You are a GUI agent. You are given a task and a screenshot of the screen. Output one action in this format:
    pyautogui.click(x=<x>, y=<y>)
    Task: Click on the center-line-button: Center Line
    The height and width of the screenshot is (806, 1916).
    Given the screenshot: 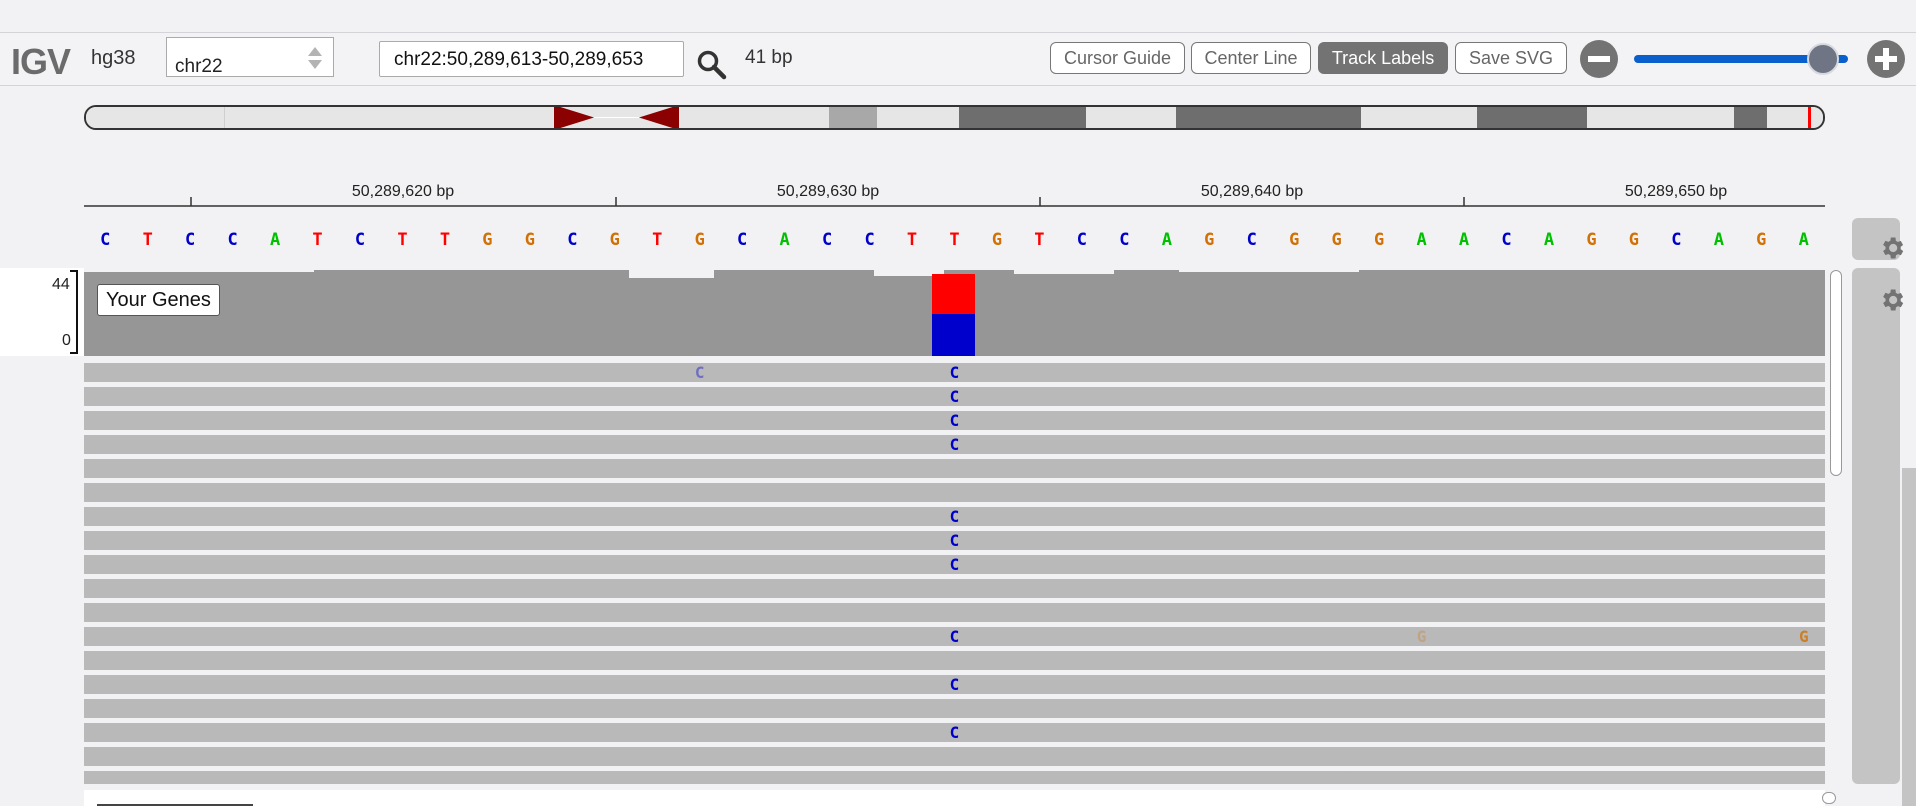 What is the action you would take?
    pyautogui.click(x=1251, y=58)
    